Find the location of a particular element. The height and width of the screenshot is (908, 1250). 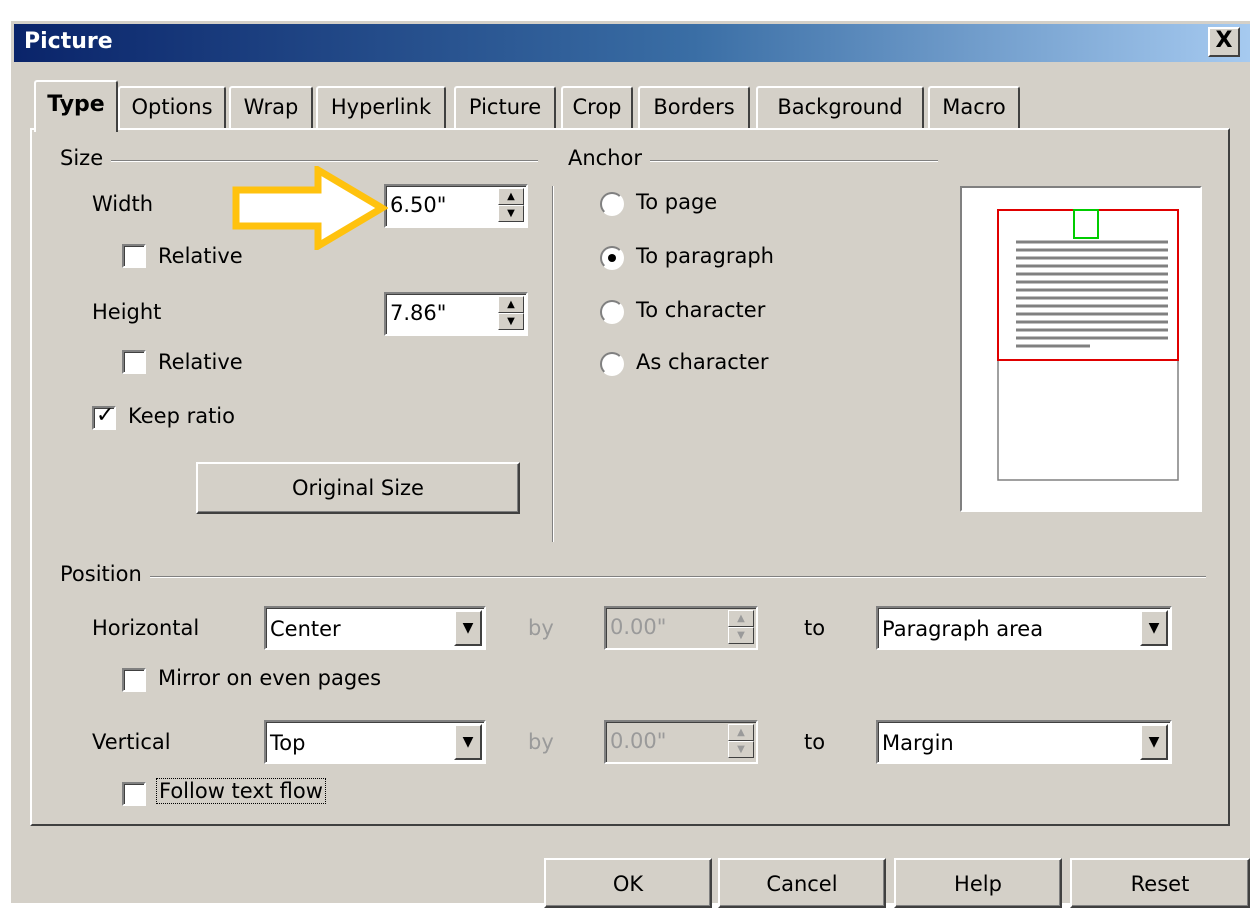

anchor-to-paragraph-label: To paragraph is located at coordinates (705, 256).